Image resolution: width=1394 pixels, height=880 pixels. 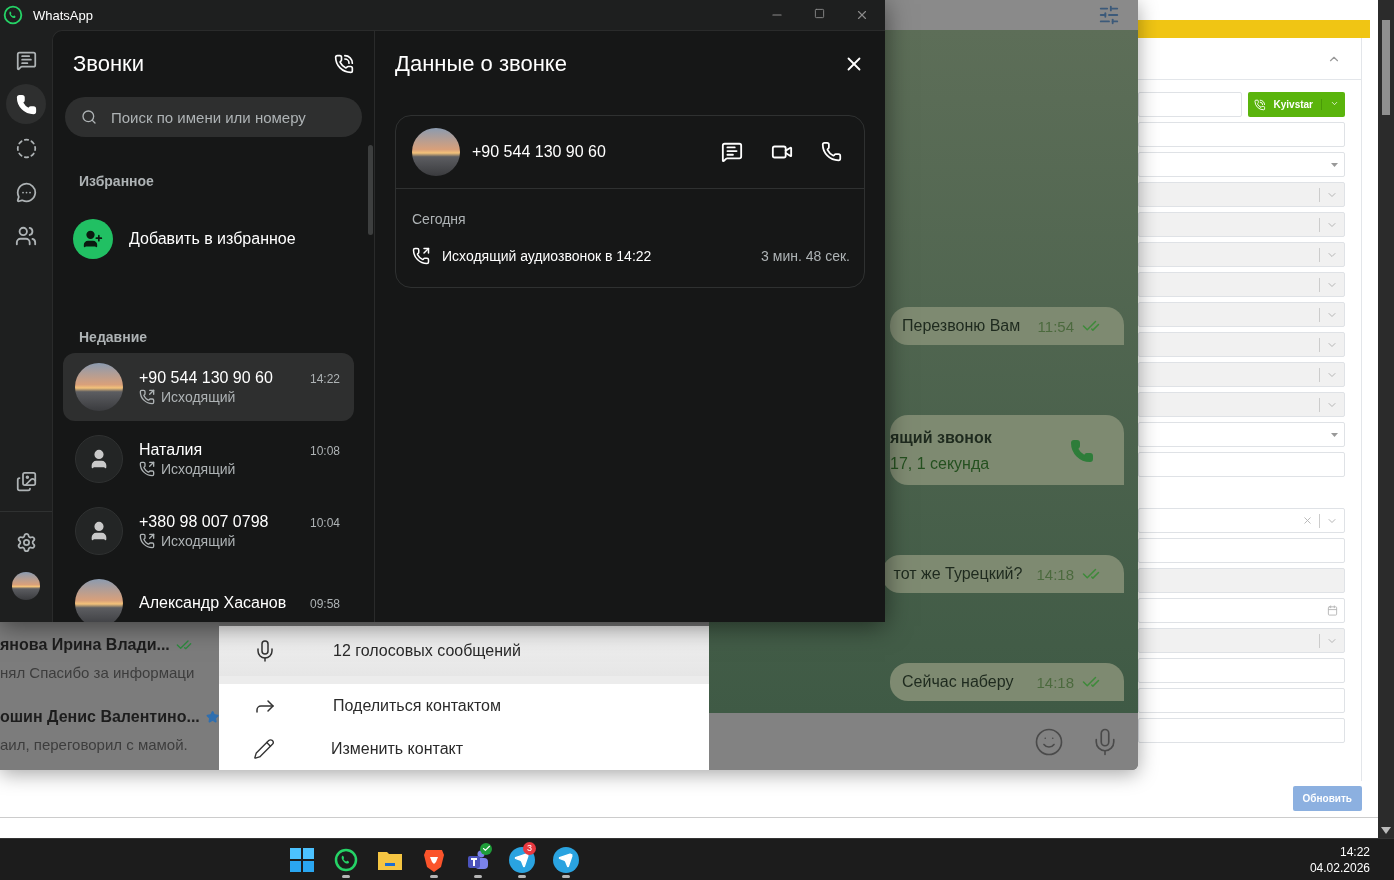 I want to click on panel-title: Звонки, so click(x=109, y=64).